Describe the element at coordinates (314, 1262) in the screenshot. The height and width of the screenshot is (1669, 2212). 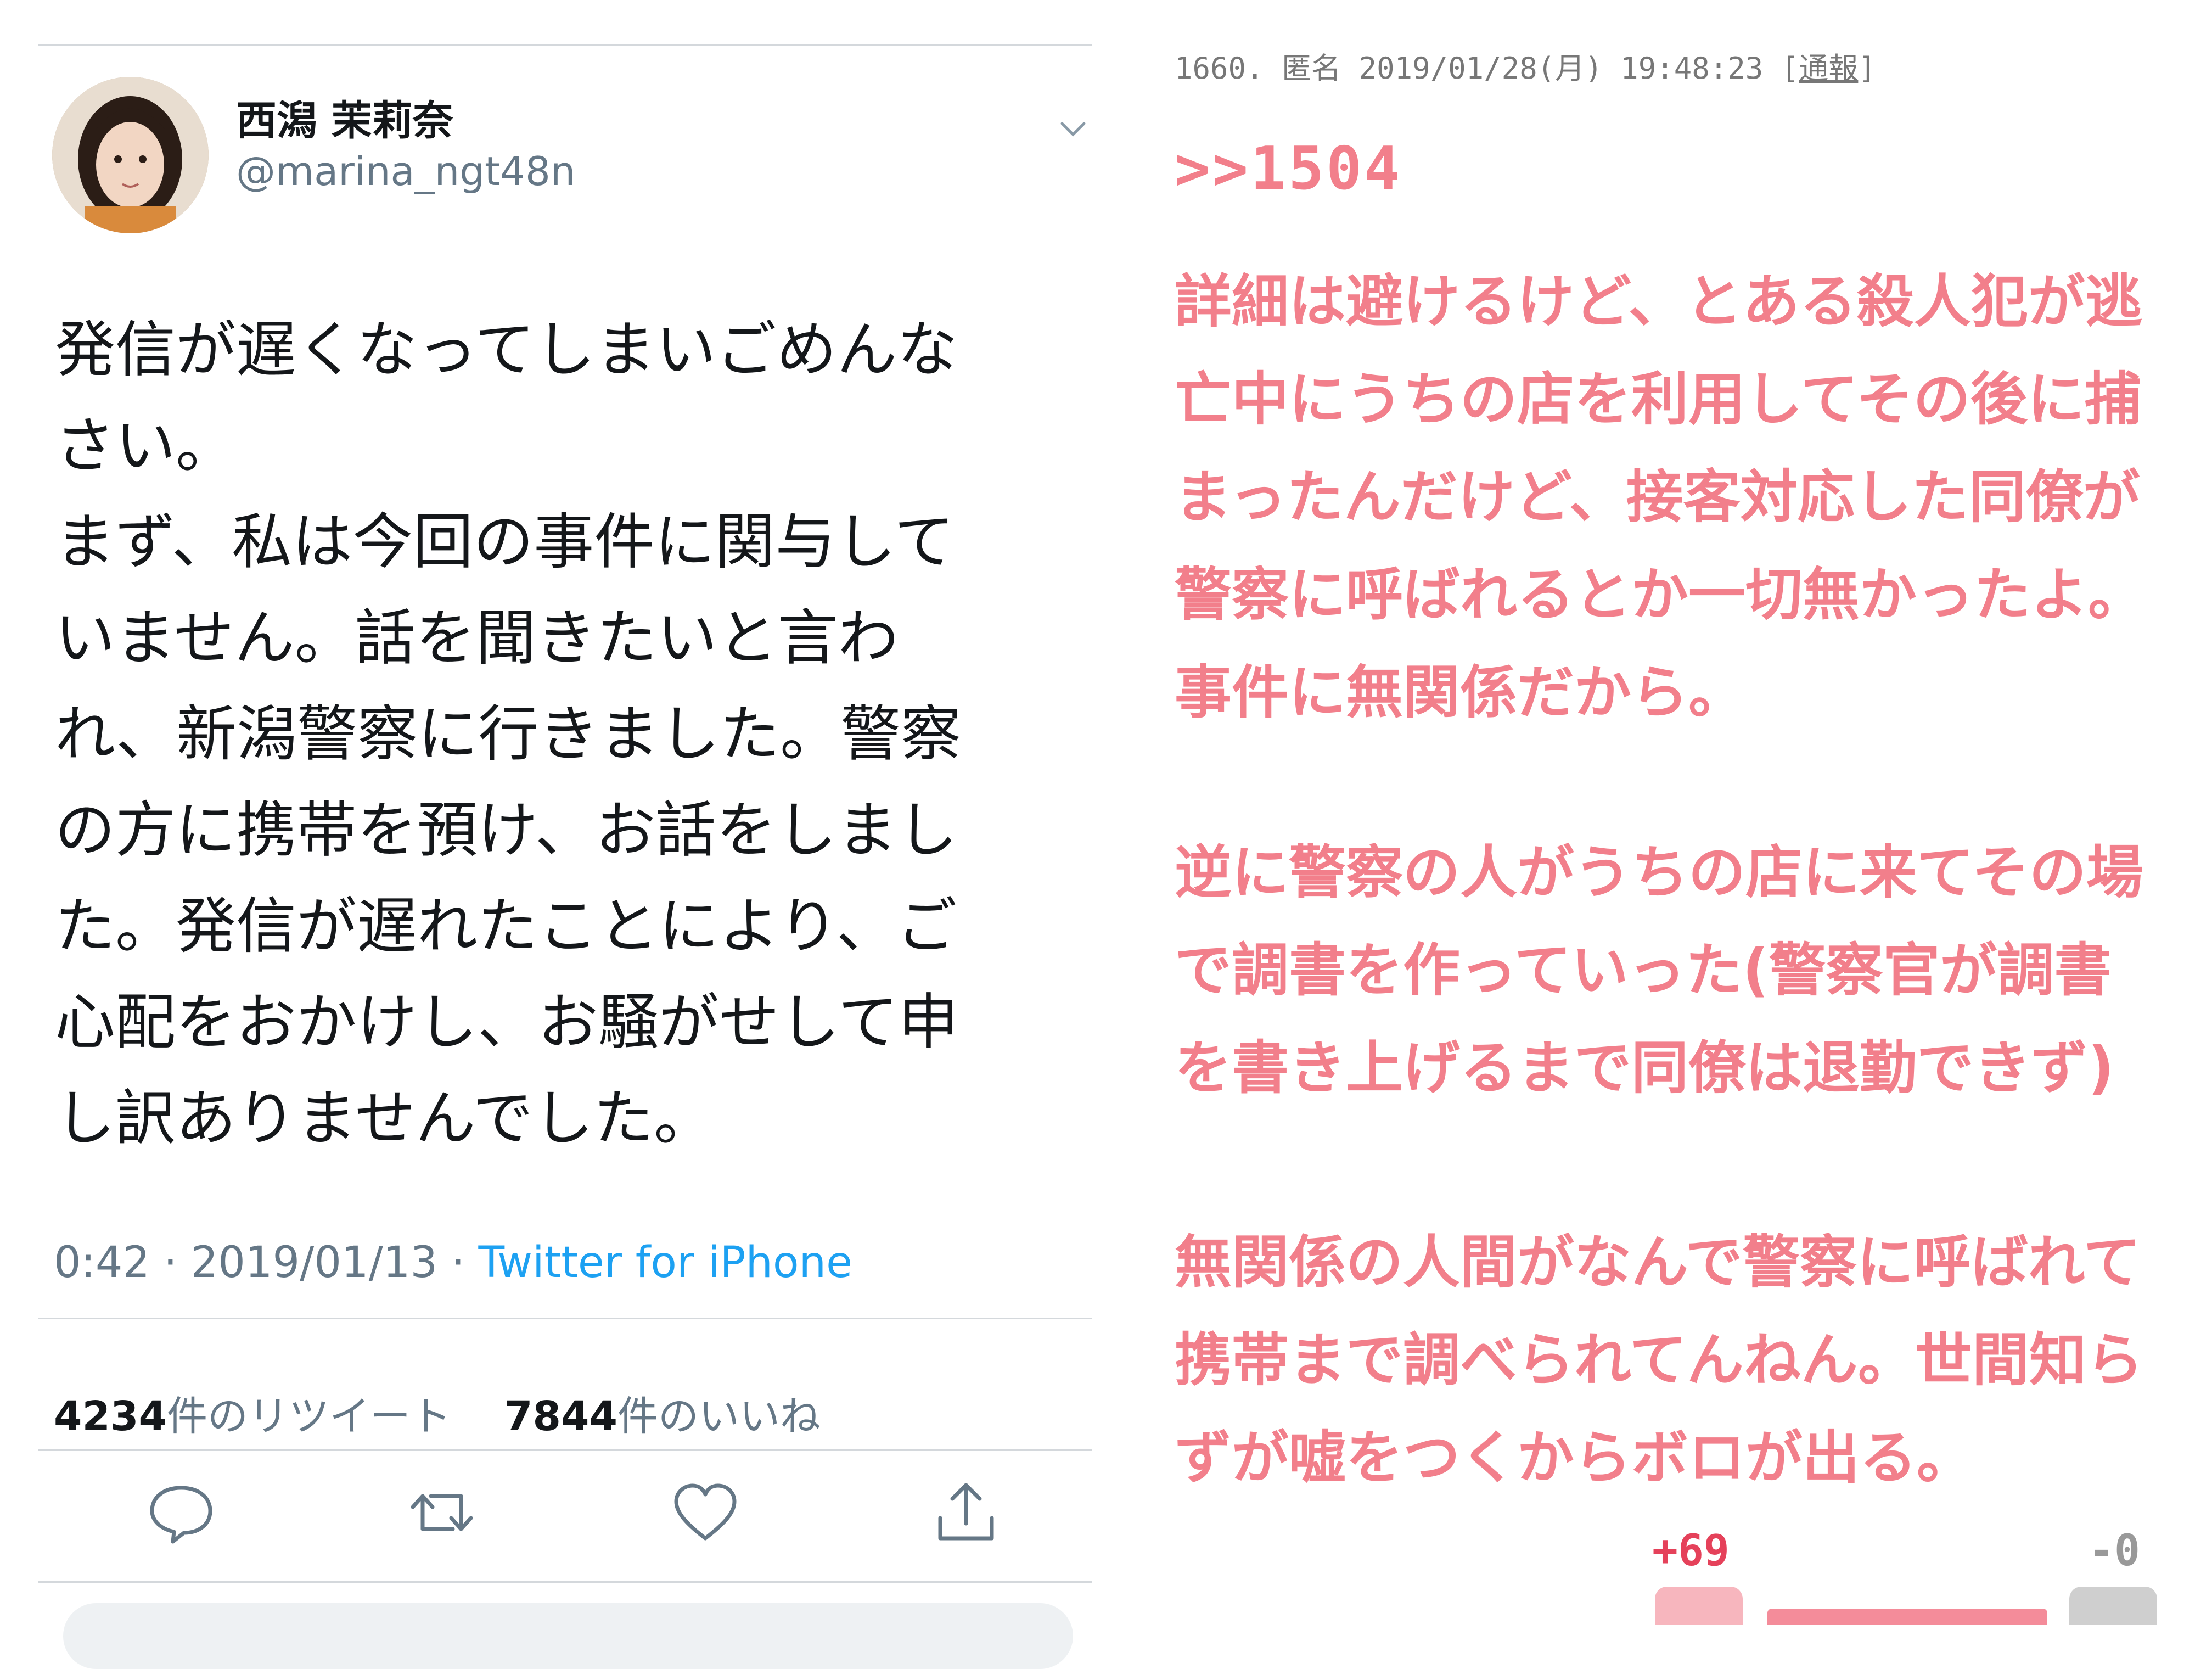
I see `tweet-date: 2019/01/13` at that location.